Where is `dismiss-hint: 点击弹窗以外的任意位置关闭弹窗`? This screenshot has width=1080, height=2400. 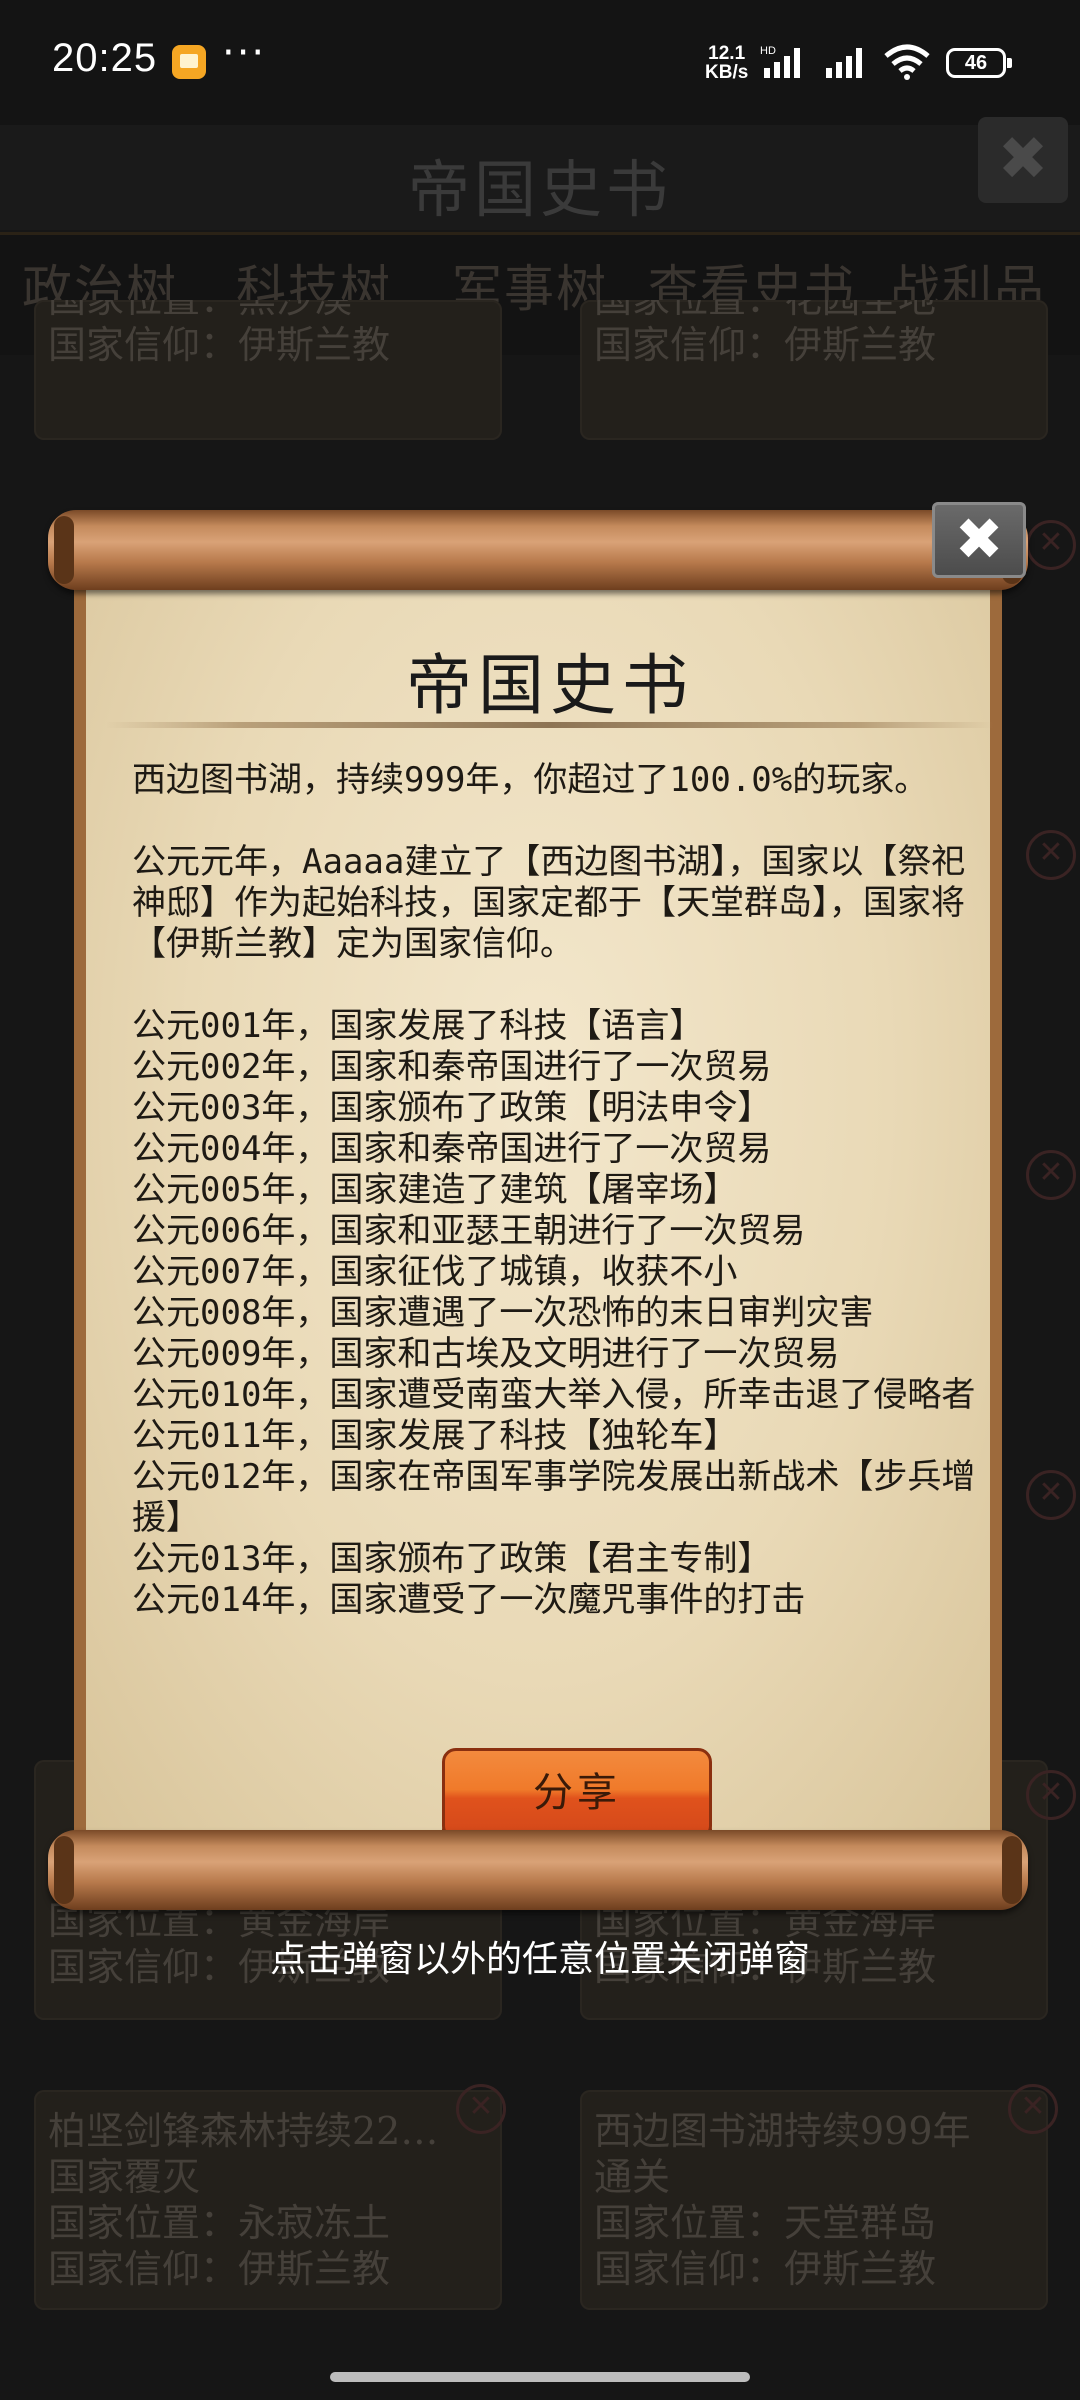 dismiss-hint: 点击弹窗以外的任意位置关闭弹窗 is located at coordinates (539, 1959).